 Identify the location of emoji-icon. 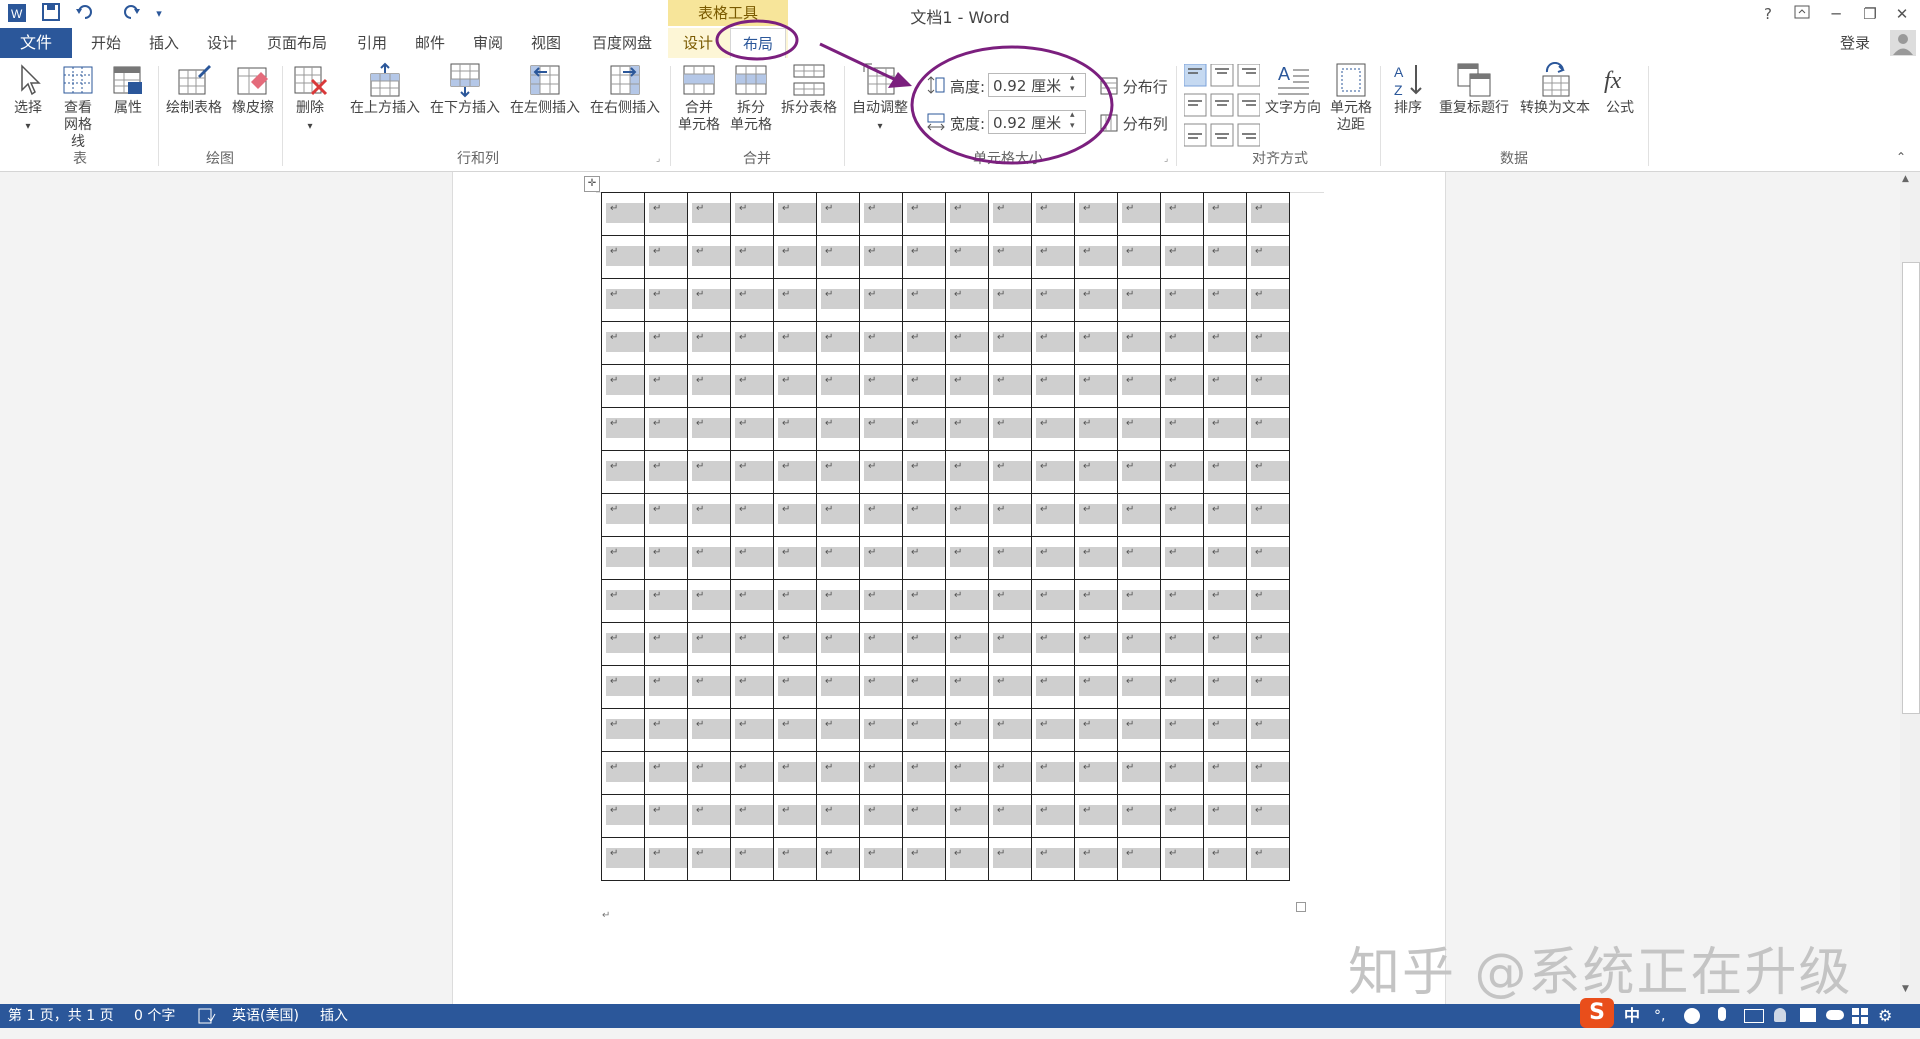
(1692, 1016).